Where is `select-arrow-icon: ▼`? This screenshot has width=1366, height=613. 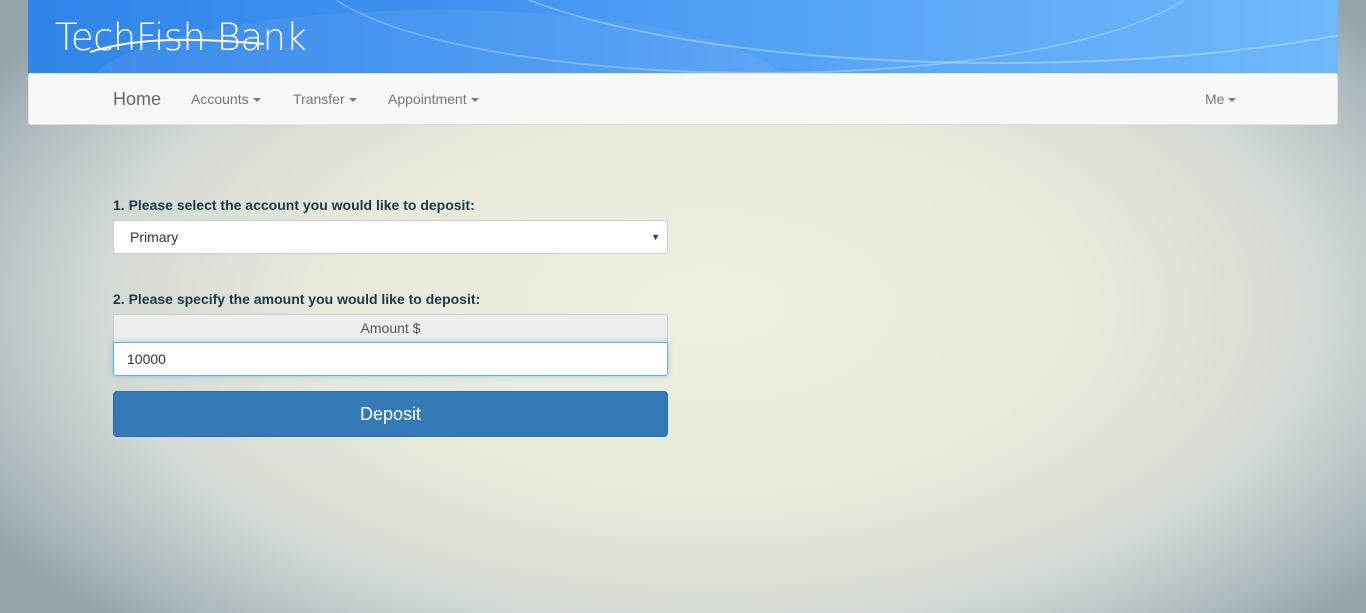
select-arrow-icon: ▼ is located at coordinates (655, 237).